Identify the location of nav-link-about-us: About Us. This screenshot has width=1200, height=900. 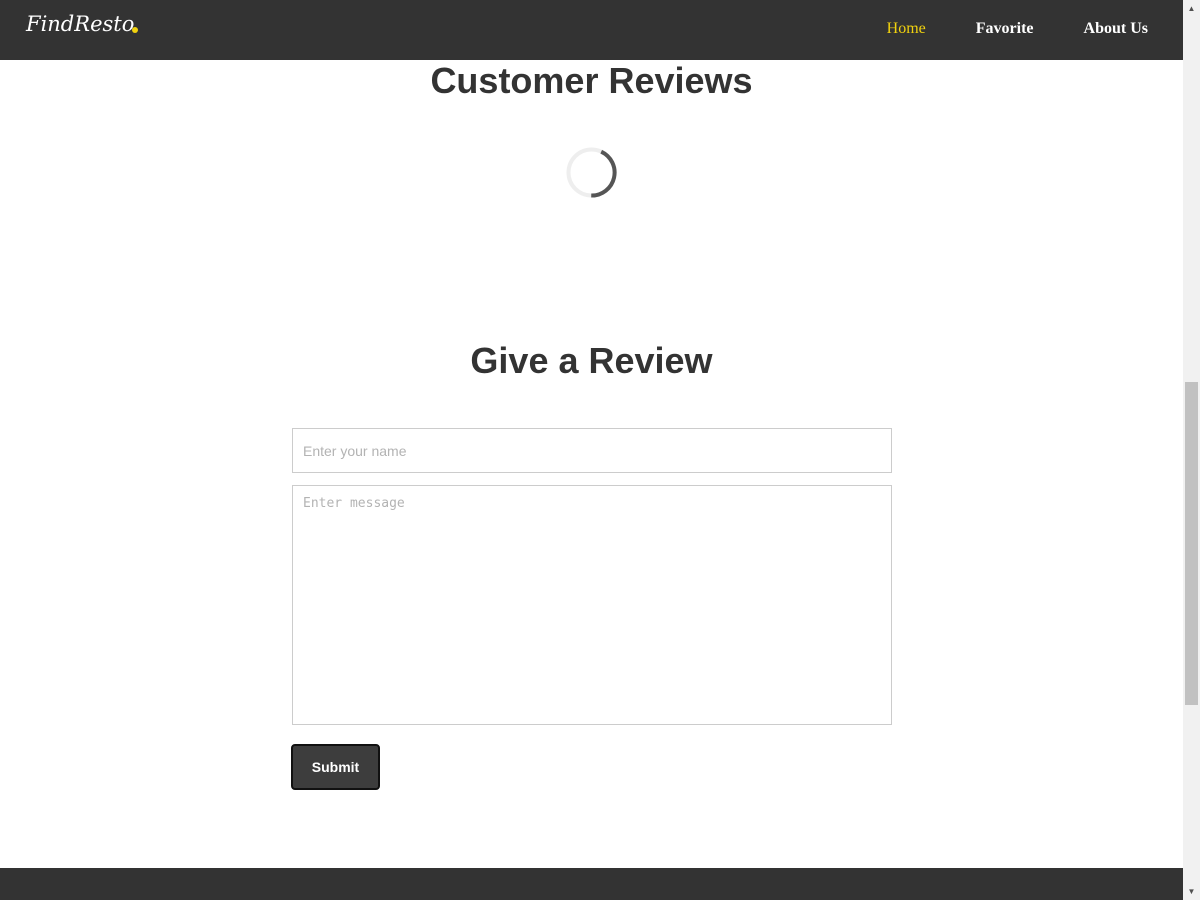
(1116, 29).